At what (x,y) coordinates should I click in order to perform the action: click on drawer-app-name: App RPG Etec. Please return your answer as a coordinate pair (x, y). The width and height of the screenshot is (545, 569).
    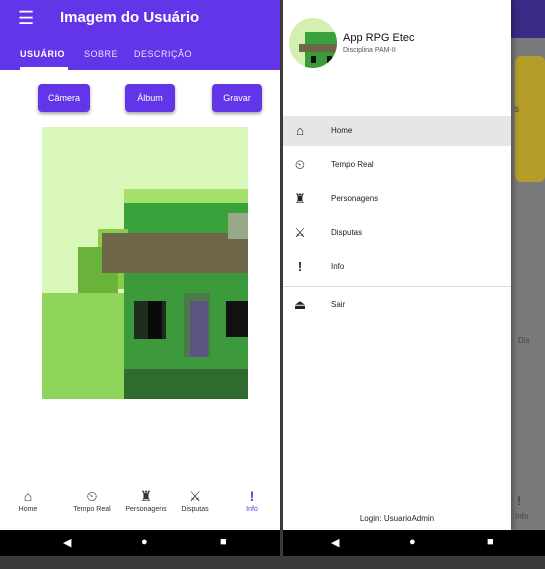
    Looking at the image, I should click on (379, 38).